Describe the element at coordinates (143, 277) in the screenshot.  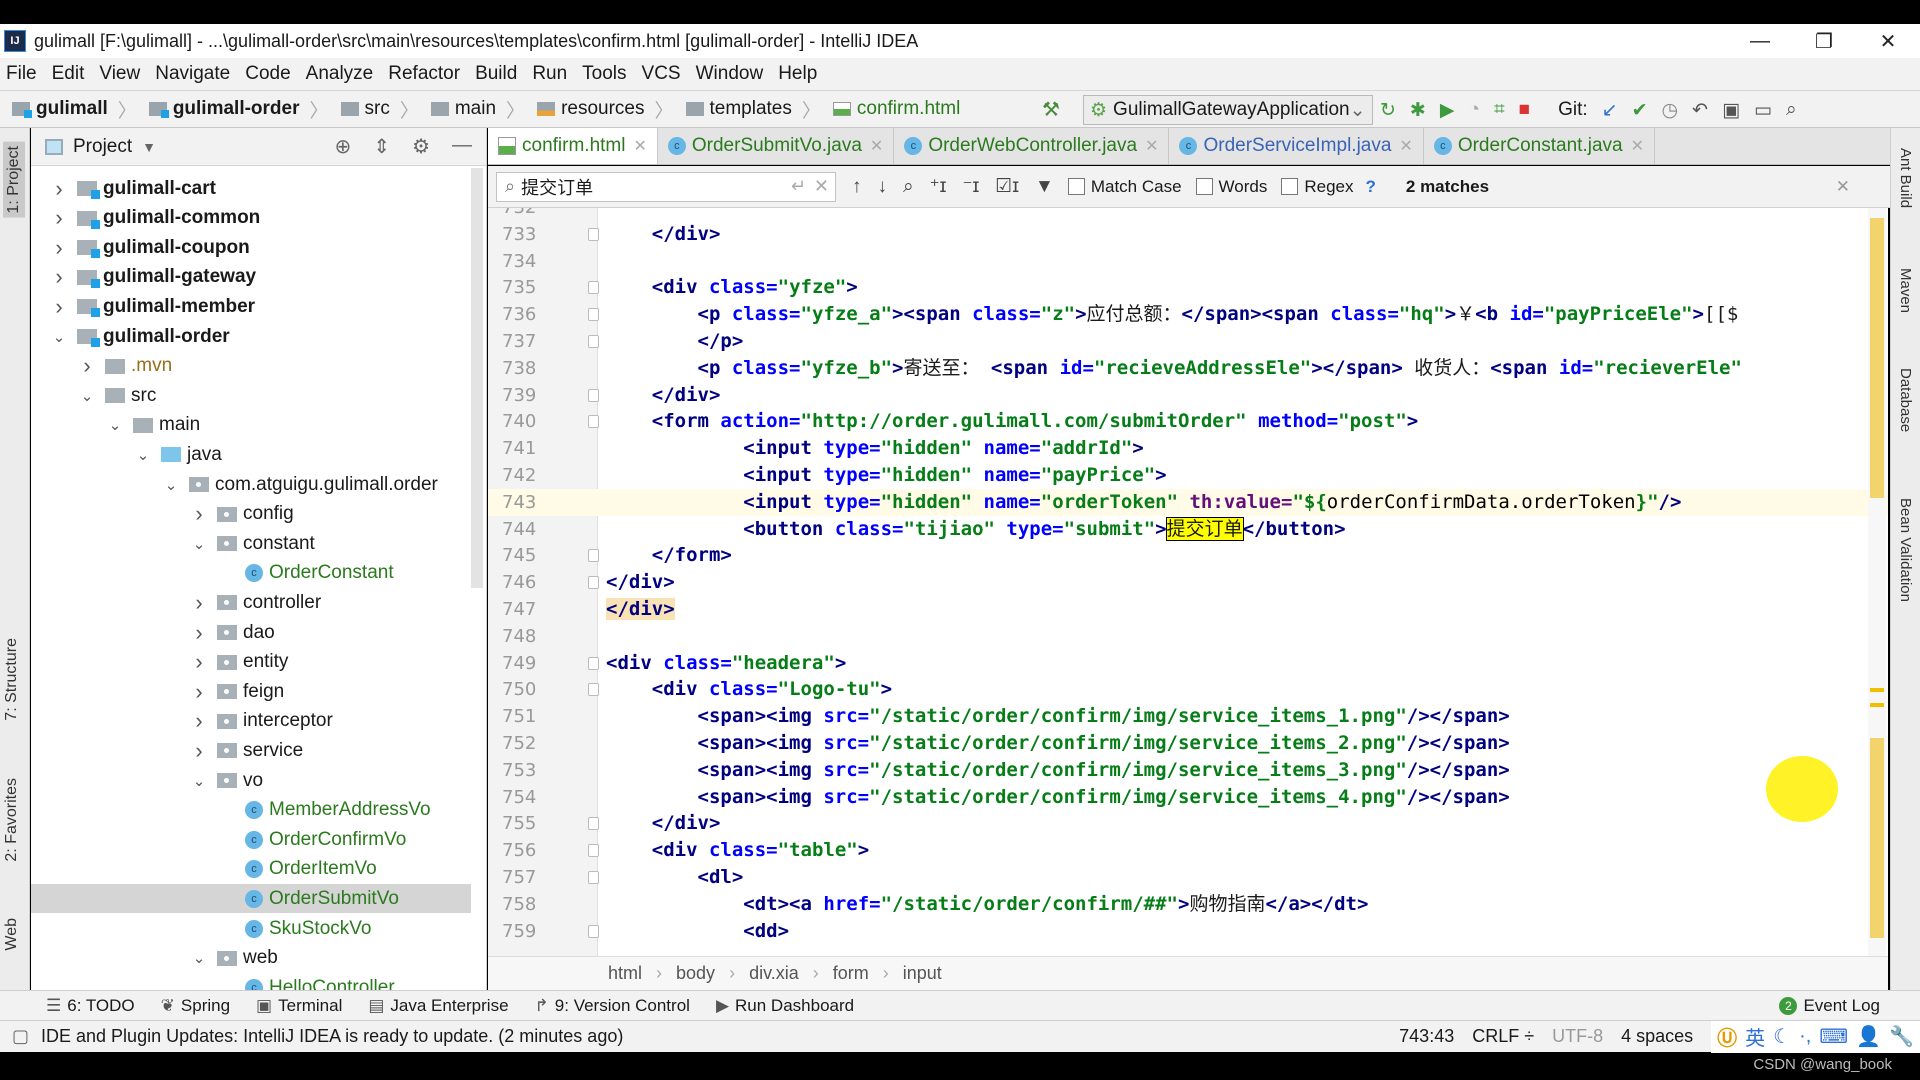
I see `tree-item: › gulimall-gateway` at that location.